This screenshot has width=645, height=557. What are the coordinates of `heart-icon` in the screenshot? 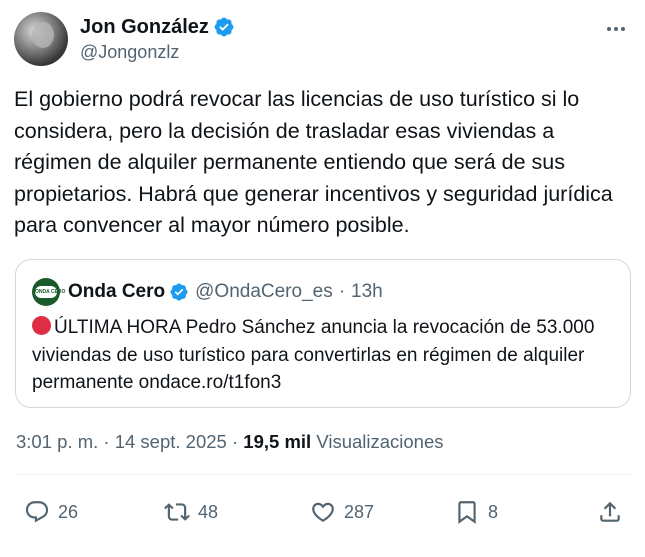 It's located at (323, 512).